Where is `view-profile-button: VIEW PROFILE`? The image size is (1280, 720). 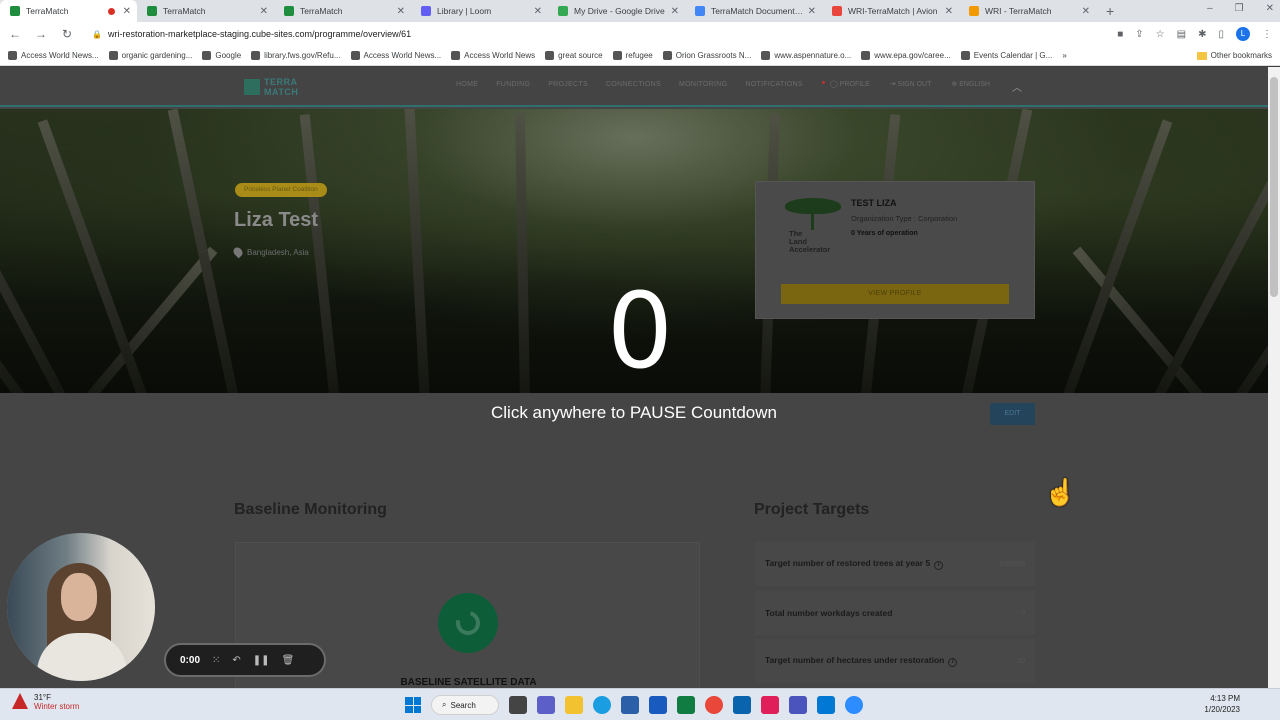 view-profile-button: VIEW PROFILE is located at coordinates (895, 294).